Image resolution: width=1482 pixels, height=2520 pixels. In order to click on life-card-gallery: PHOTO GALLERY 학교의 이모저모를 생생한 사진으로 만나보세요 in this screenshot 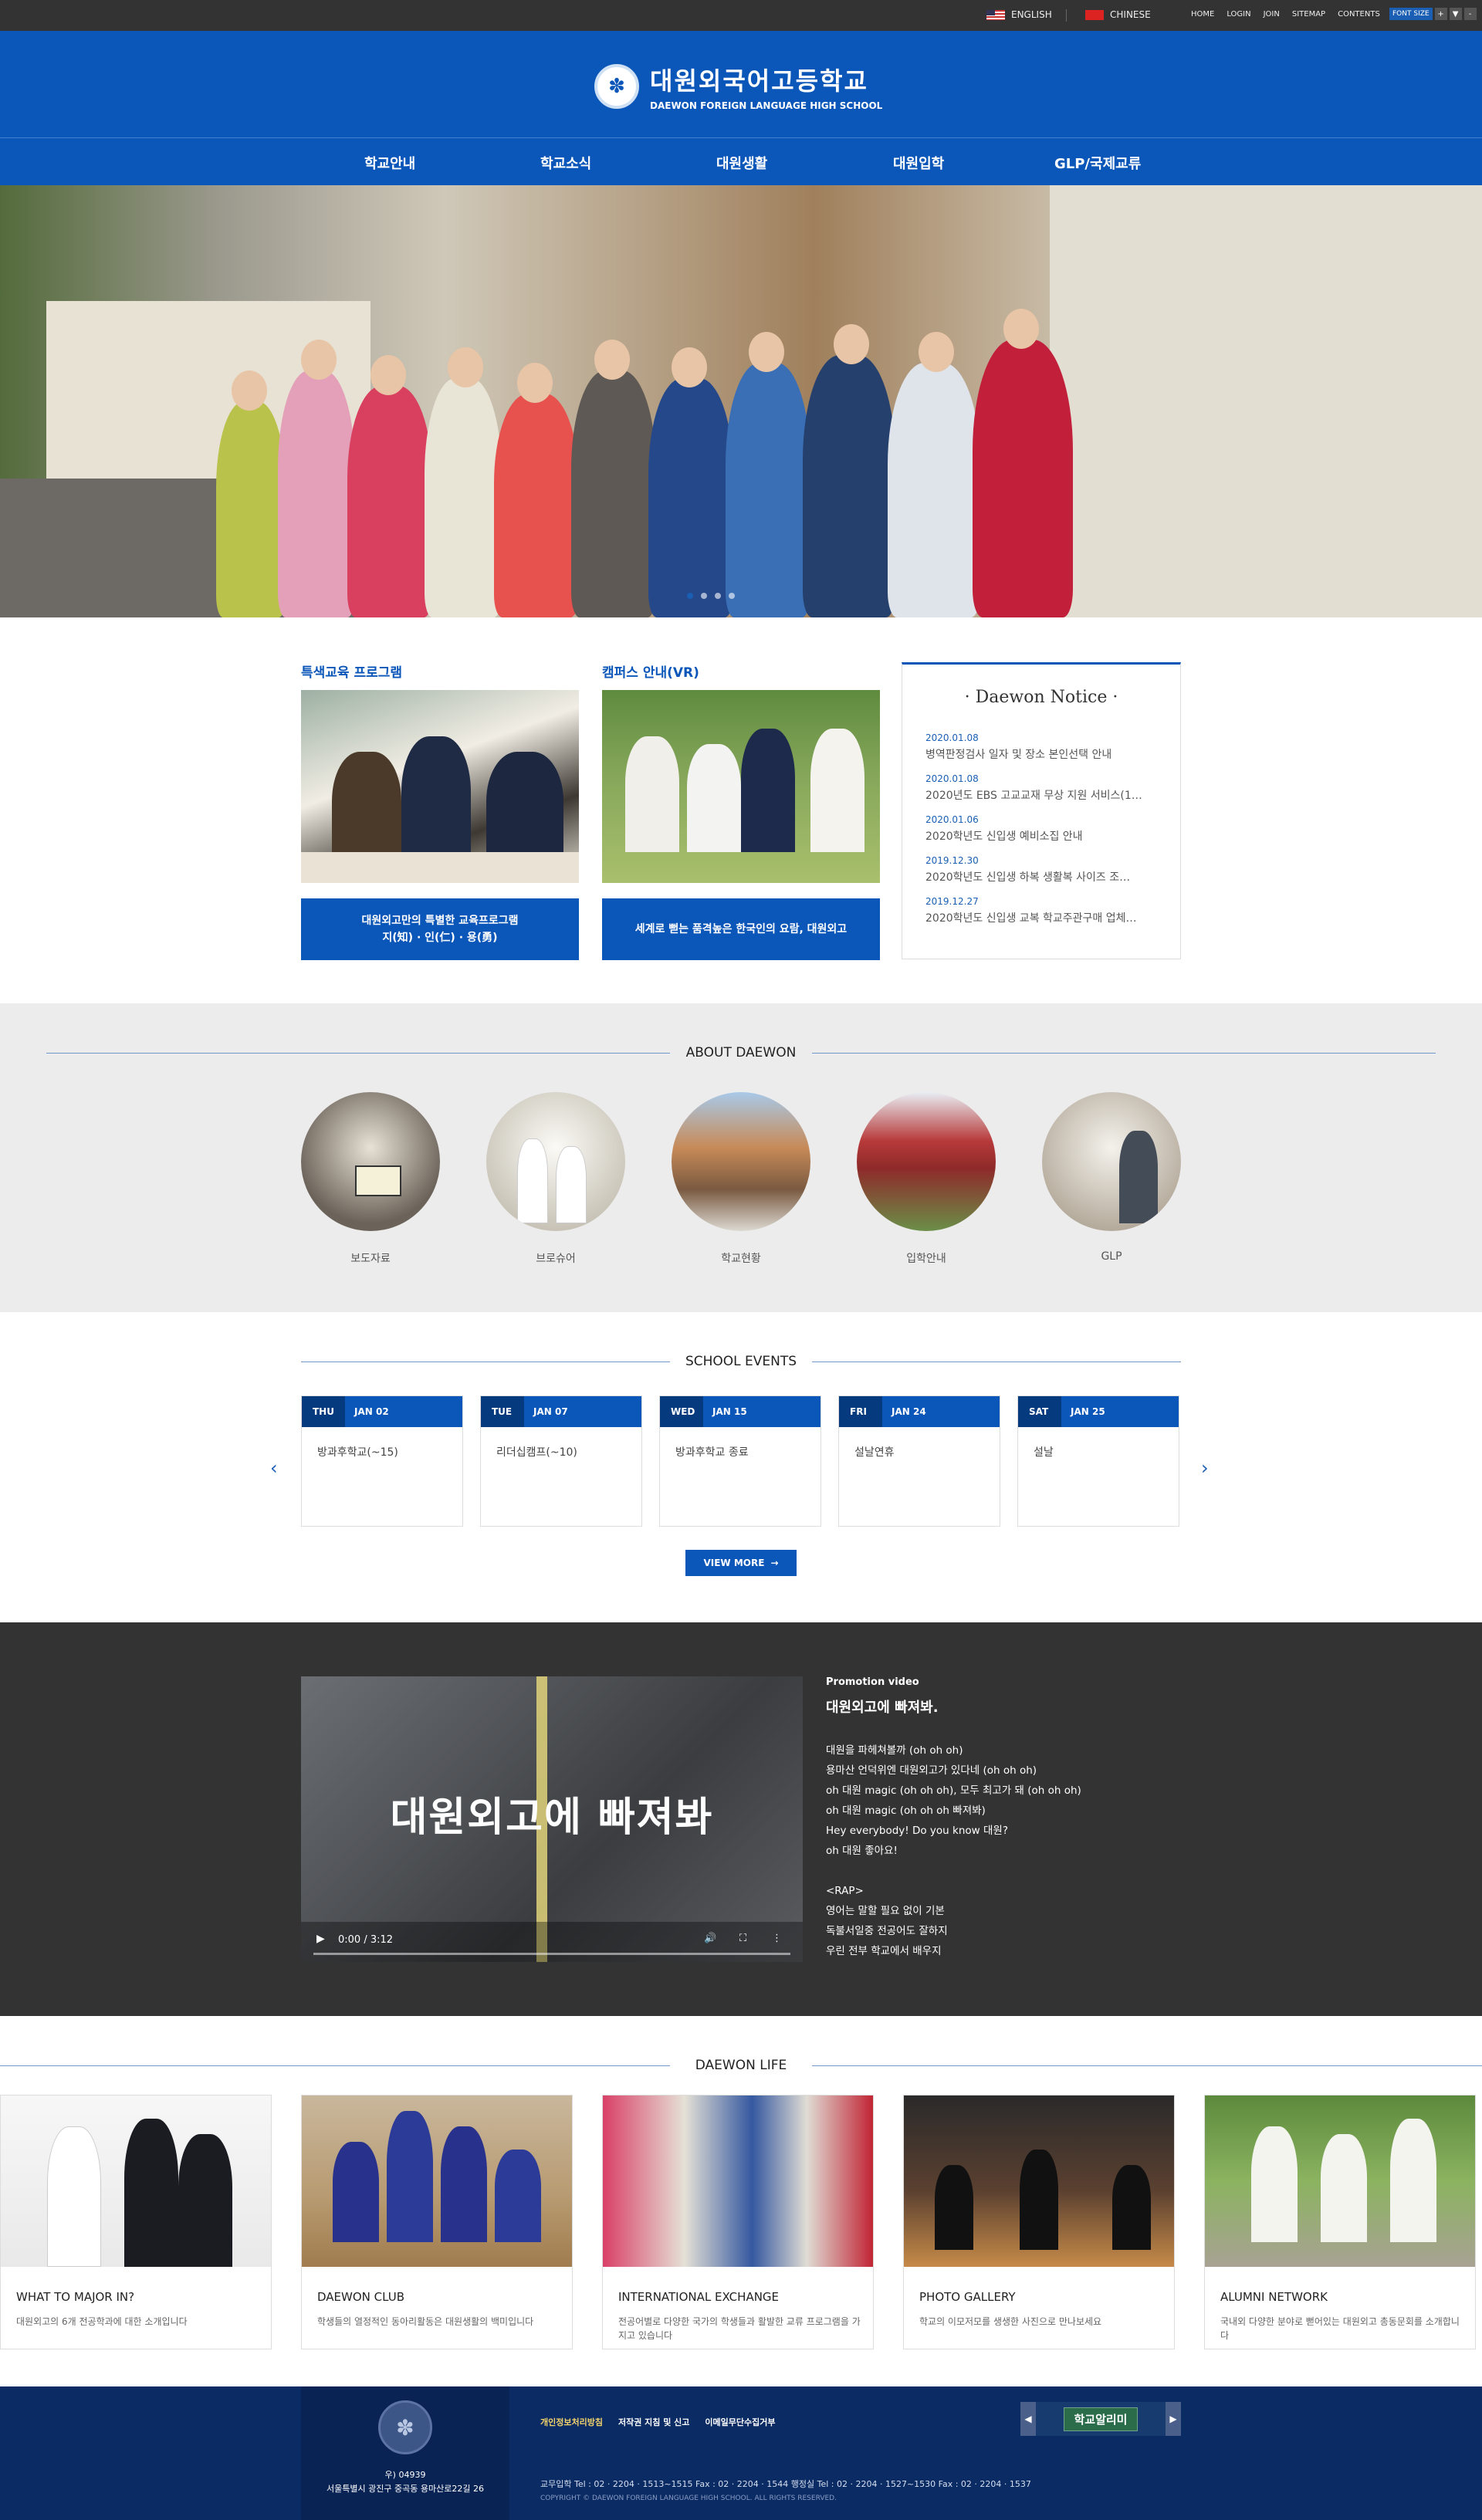, I will do `click(1039, 2222)`.